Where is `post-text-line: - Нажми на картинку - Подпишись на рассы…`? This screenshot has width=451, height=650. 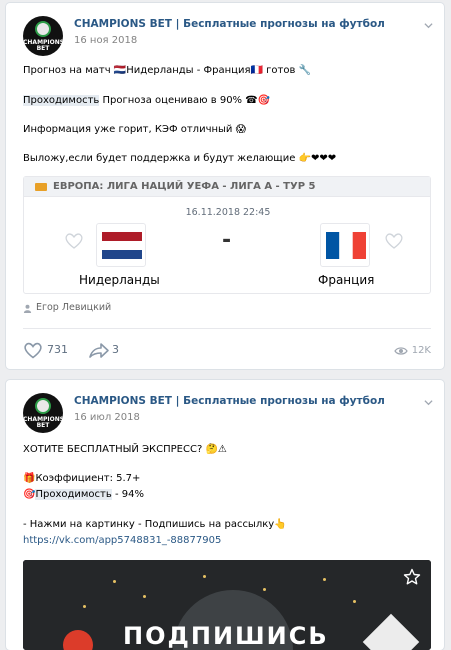
post-text-line: - Нажми на картинку - Подпишись на рассы… is located at coordinates (155, 524).